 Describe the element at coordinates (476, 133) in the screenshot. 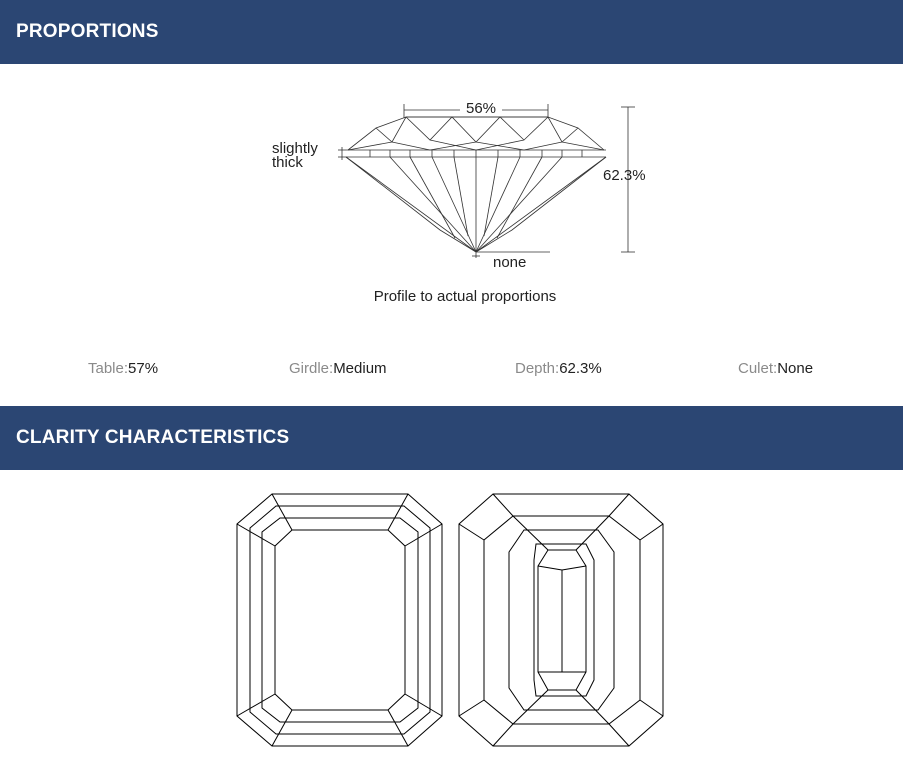

I see `crown-outline` at that location.